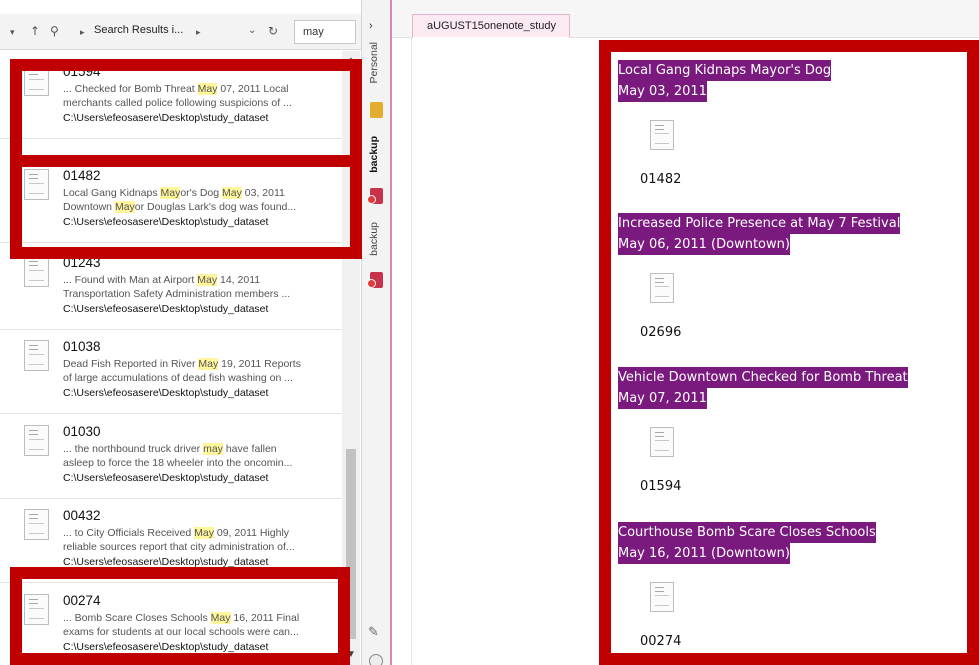 The height and width of the screenshot is (665, 979). What do you see at coordinates (685, 19) in the screenshot?
I see `section-tab-bar: aUGUST15onenote_study` at bounding box center [685, 19].